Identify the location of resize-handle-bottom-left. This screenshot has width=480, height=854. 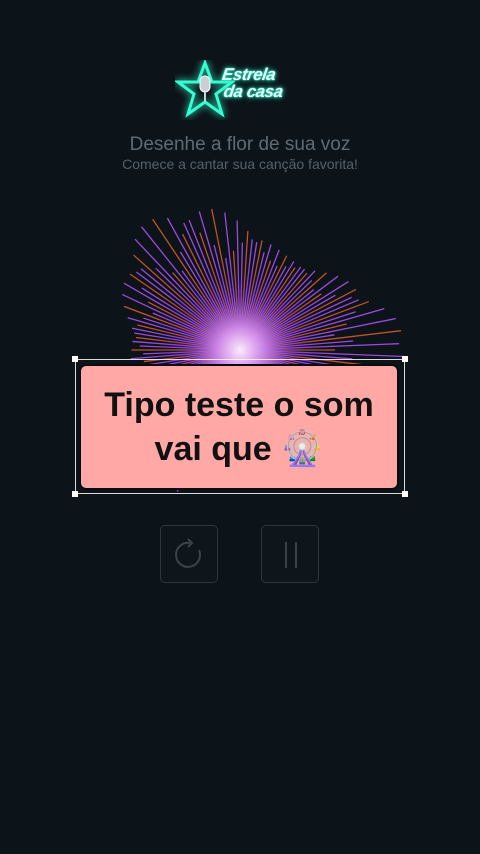
(75, 494).